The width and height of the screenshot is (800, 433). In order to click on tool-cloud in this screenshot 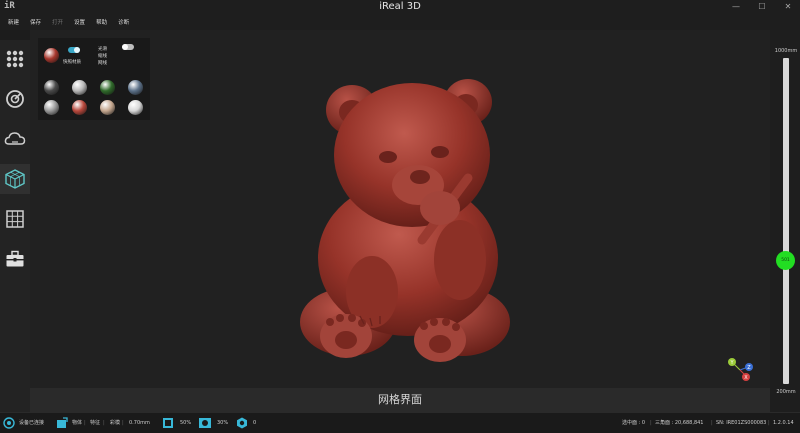, I will do `click(15, 139)`.